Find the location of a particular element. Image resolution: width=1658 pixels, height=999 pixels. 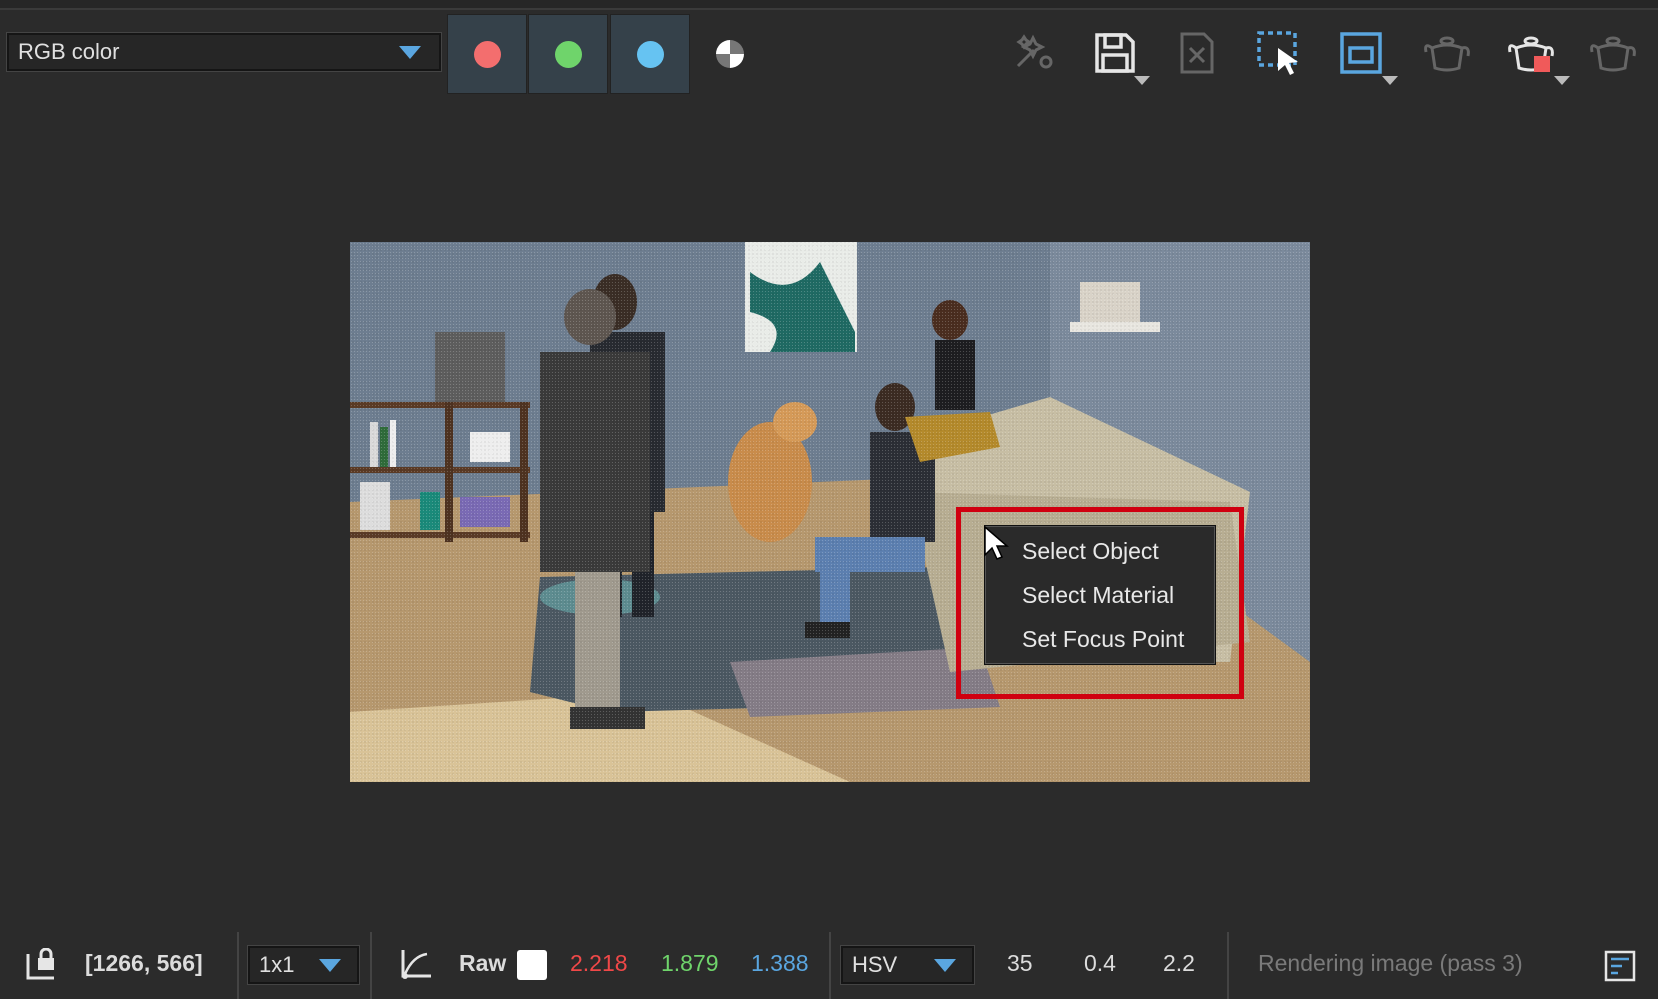

blue-channel-button is located at coordinates (650, 54).